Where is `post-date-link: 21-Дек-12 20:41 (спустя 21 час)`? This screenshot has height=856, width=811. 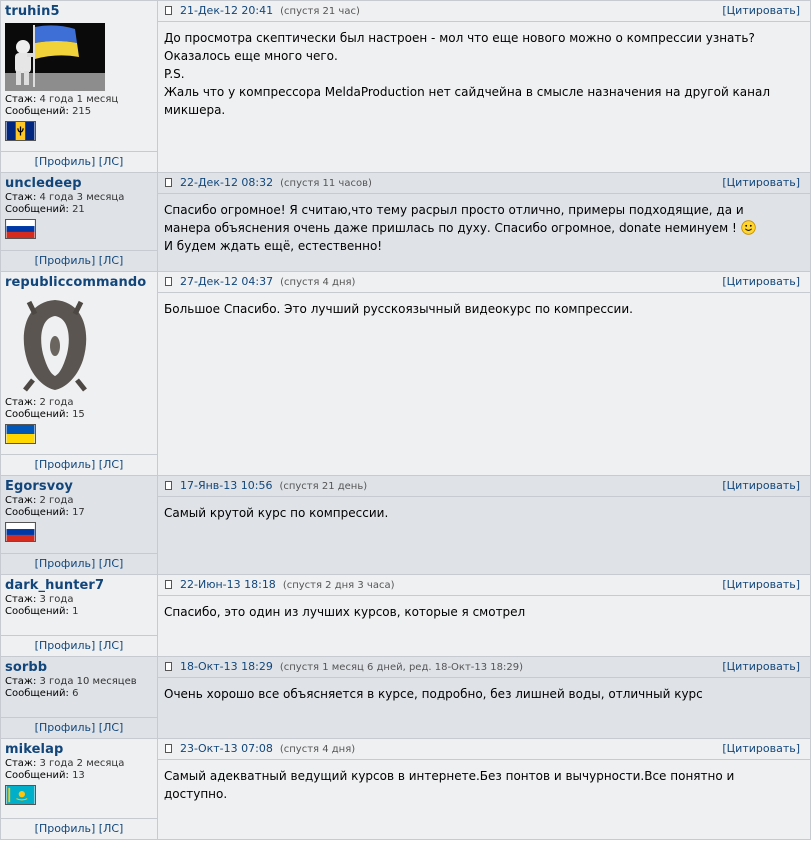
post-date-link: 21-Дек-12 20:41 (спустя 21 час) is located at coordinates (270, 11).